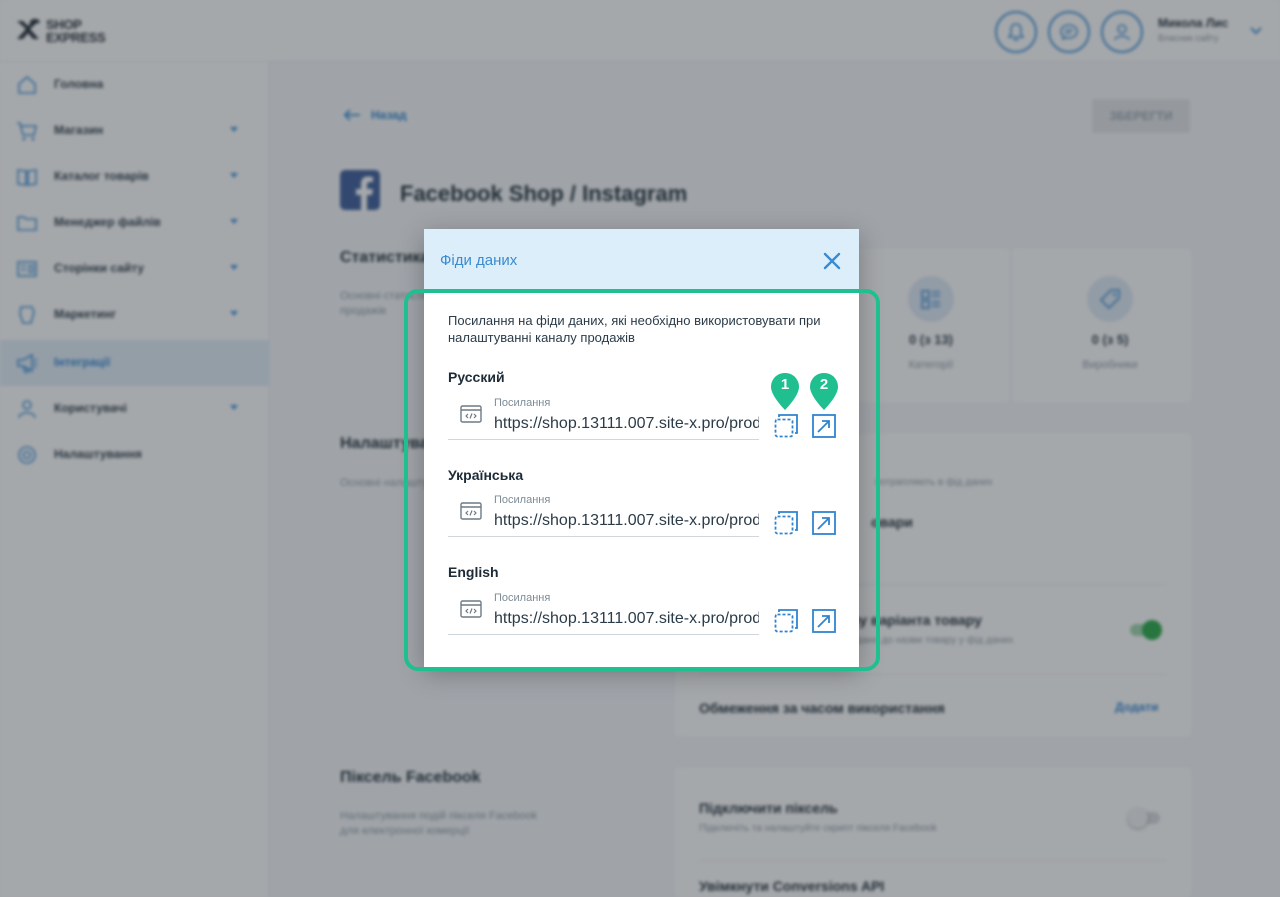 This screenshot has height=897, width=1280. I want to click on marker-2: 2, so click(824, 391).